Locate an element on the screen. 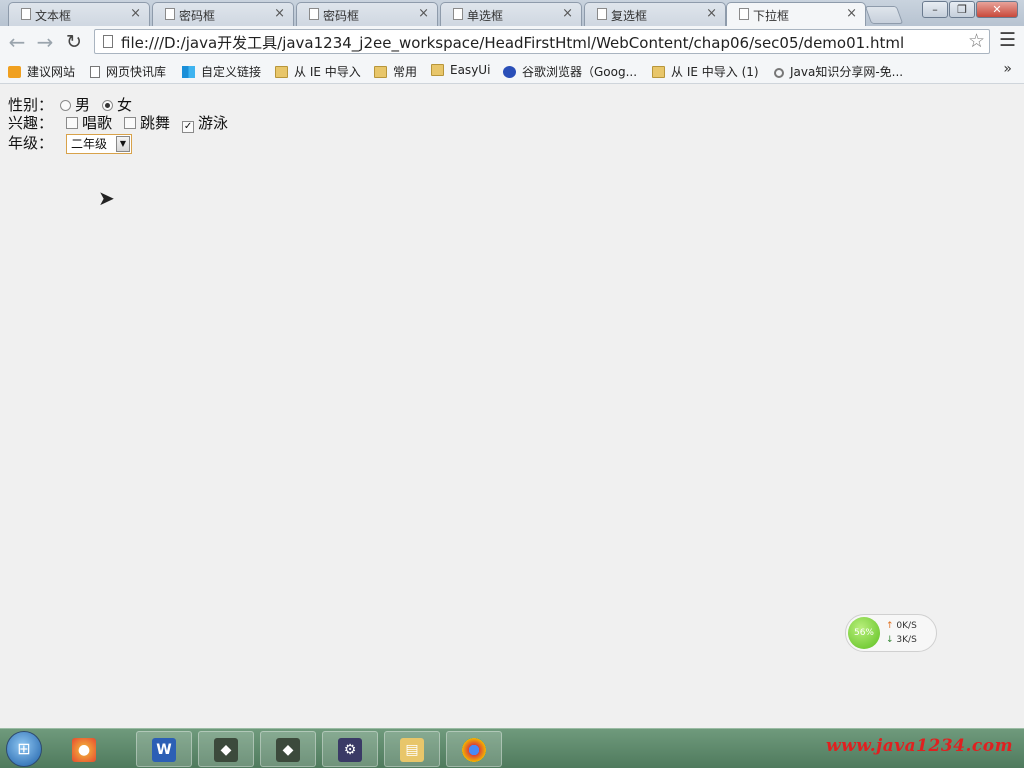 This screenshot has height=768, width=1024. window-controls: – ❐ ✕ is located at coordinates (969, 10).